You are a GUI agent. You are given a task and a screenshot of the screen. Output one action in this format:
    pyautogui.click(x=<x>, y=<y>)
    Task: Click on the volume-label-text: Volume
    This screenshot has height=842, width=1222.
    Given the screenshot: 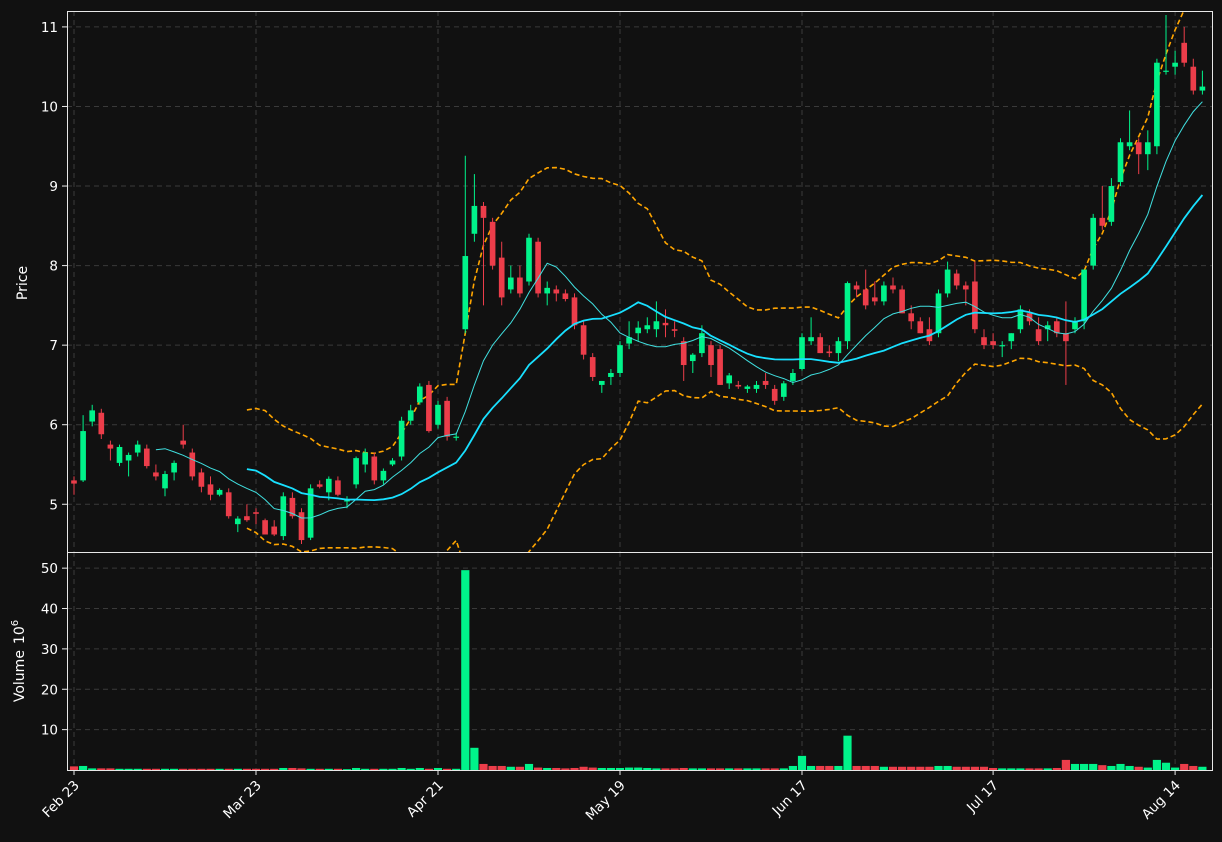 What is the action you would take?
    pyautogui.click(x=20, y=676)
    